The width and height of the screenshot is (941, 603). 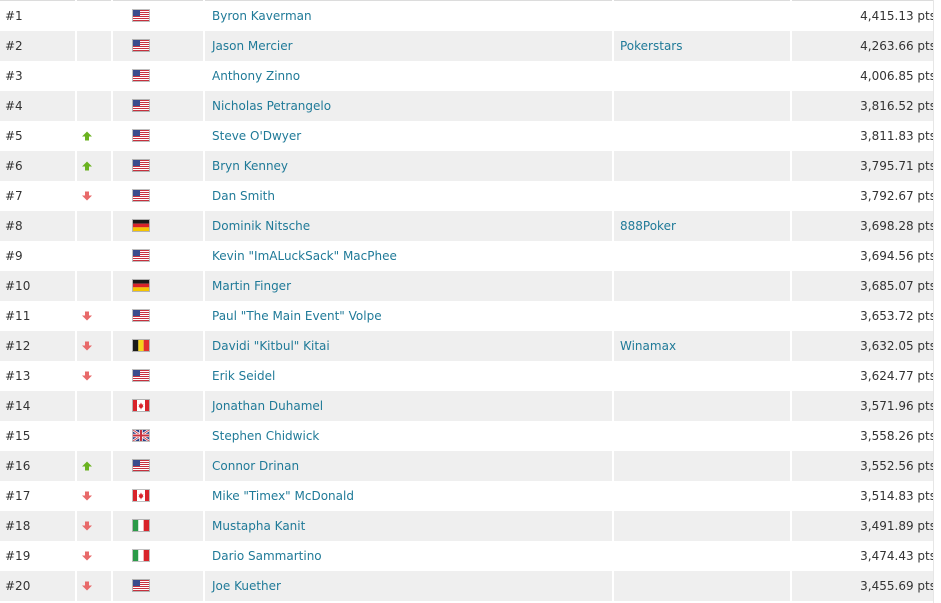 What do you see at coordinates (702, 45) in the screenshot?
I see `poker-site-cell: Pokerstars` at bounding box center [702, 45].